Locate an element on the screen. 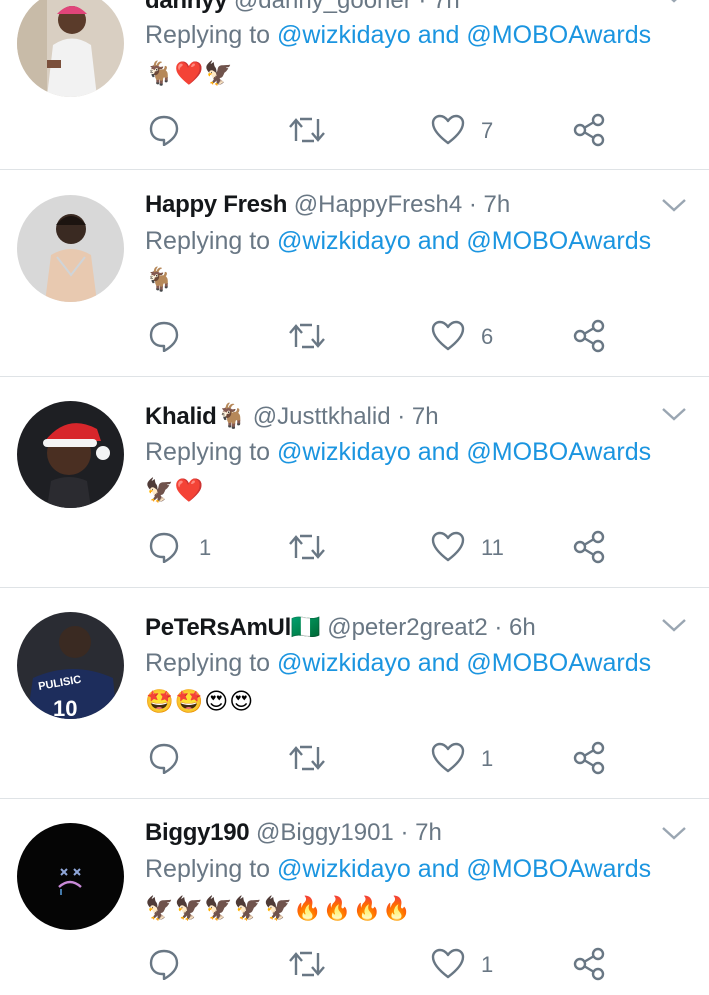  handle: @Biggy1901 is located at coordinates (325, 832).